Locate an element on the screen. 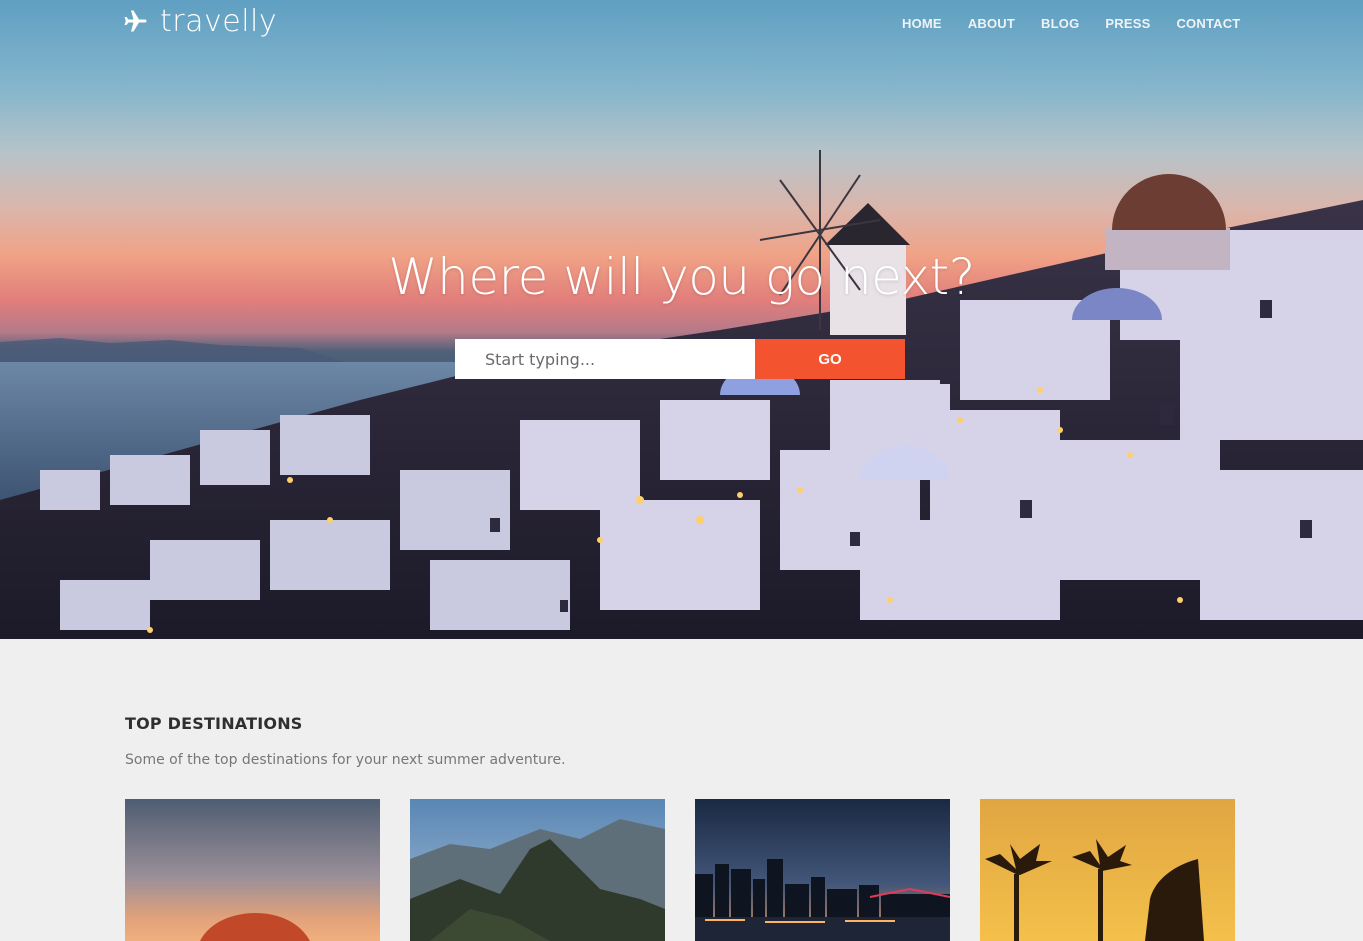  destination-card-uluru is located at coordinates (252, 870).